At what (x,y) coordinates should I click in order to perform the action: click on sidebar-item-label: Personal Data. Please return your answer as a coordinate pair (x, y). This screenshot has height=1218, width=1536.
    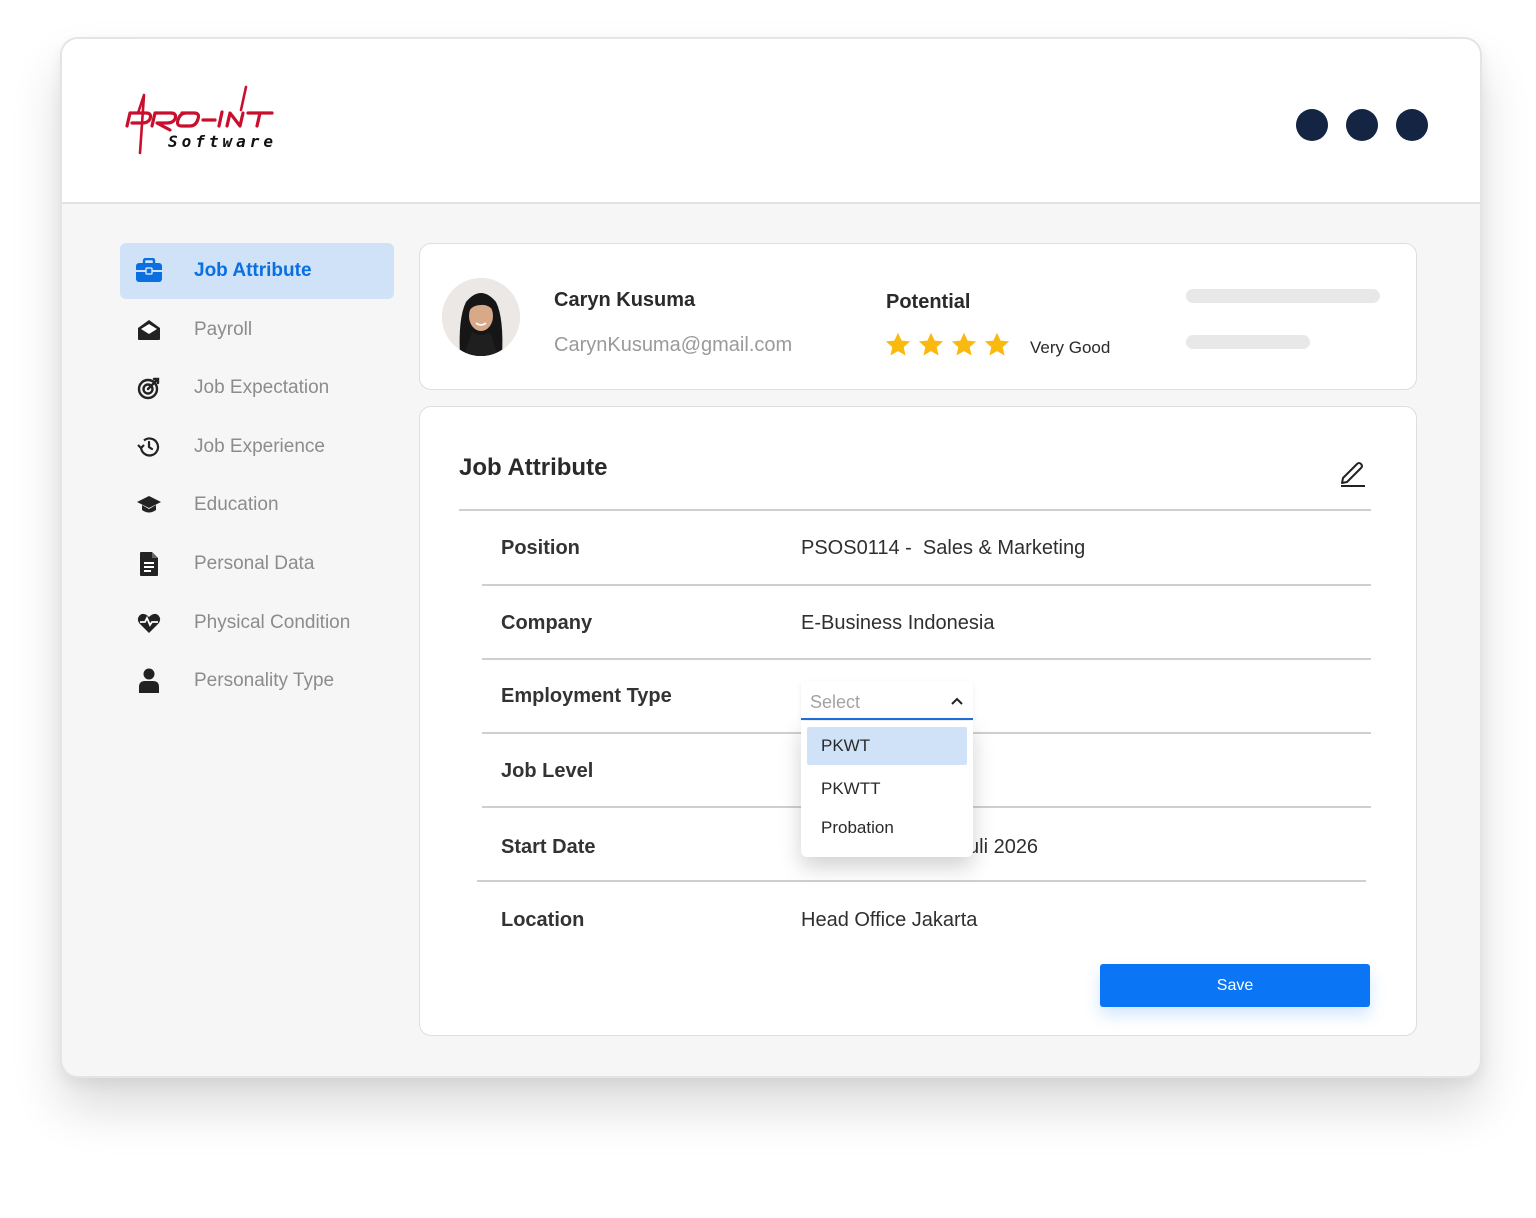
    Looking at the image, I should click on (254, 563).